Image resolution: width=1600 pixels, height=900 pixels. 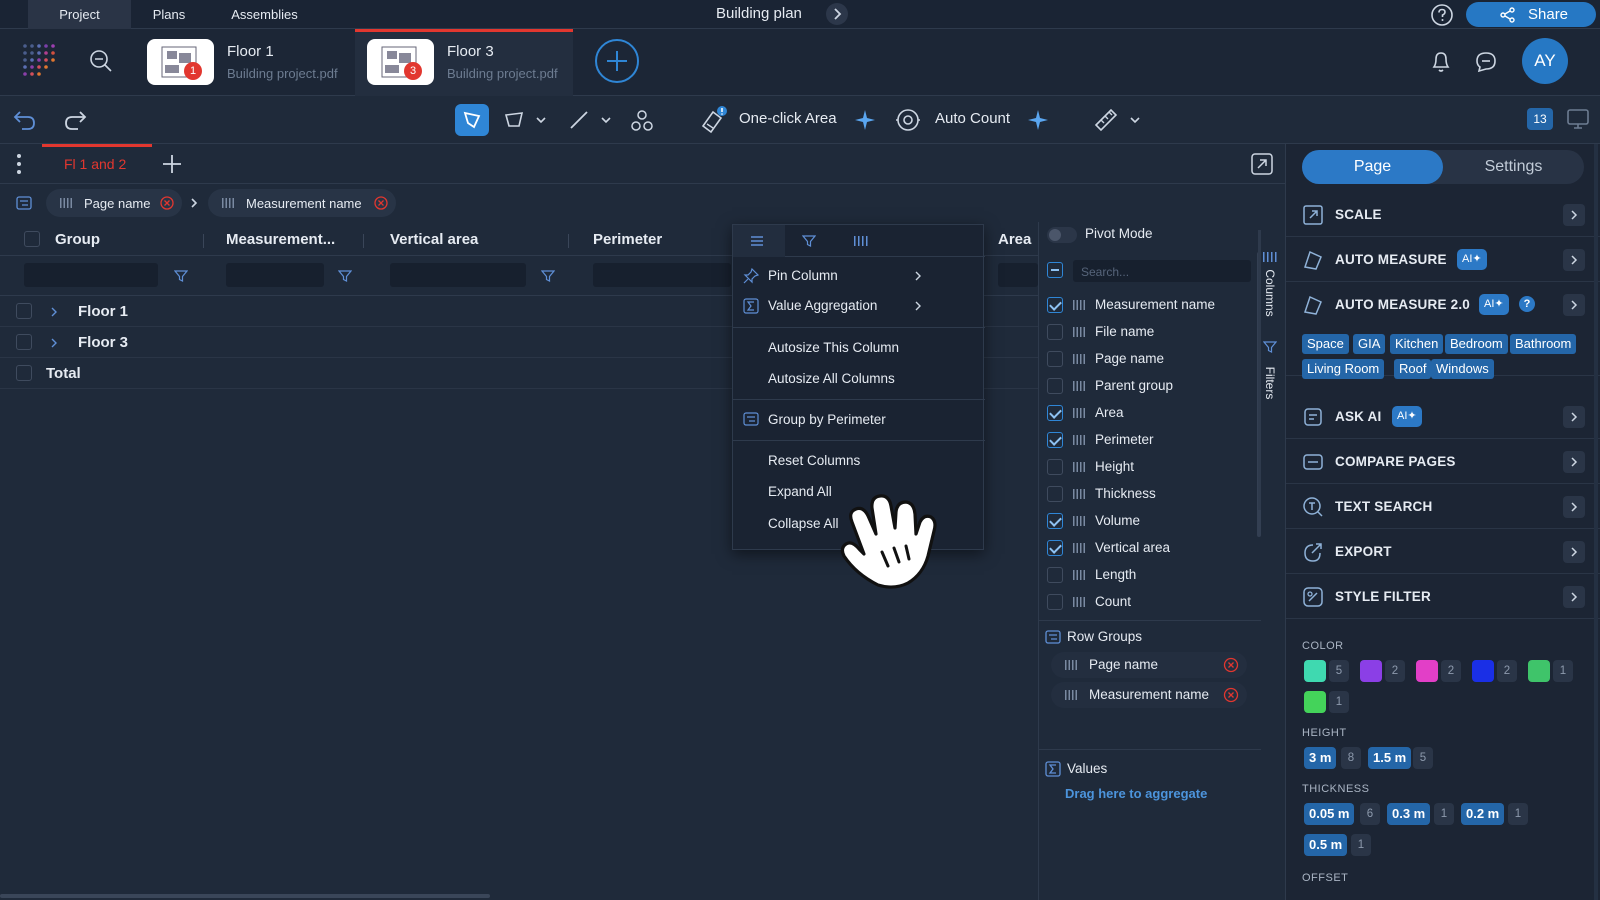 I want to click on auto-measure-tag: Bathroom, so click(x=1543, y=344).